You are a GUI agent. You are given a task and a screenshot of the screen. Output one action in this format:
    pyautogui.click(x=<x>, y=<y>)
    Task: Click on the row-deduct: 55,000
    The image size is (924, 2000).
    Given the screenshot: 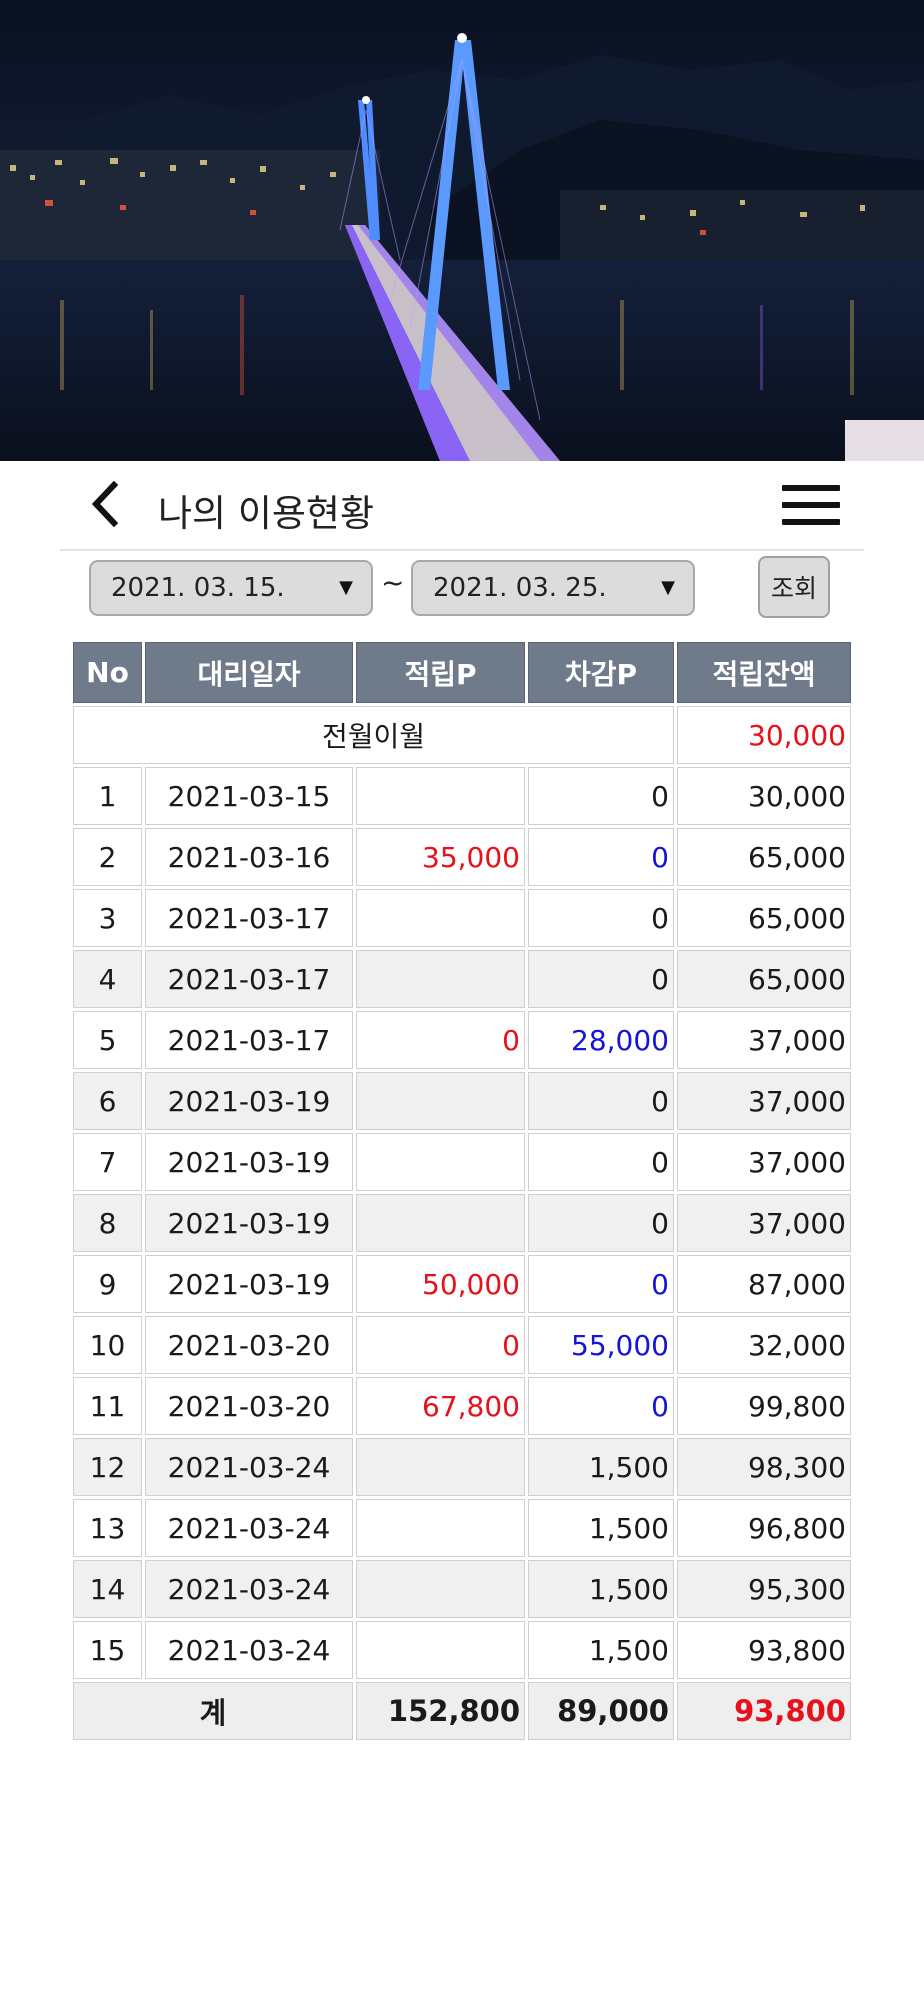 What is the action you would take?
    pyautogui.click(x=601, y=1345)
    